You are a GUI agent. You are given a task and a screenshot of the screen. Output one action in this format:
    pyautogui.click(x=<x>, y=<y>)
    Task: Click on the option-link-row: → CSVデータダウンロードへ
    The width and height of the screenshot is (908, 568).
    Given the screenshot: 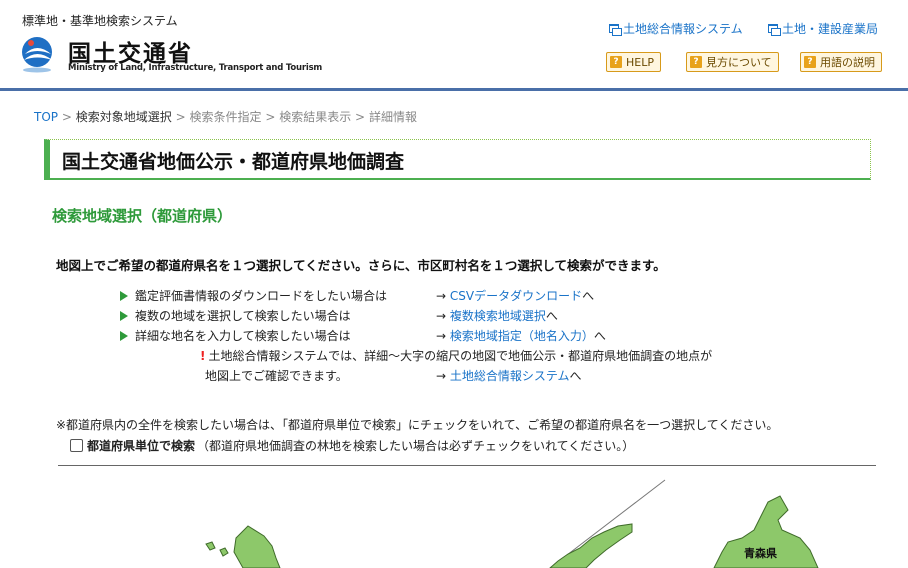 What is the action you would take?
    pyautogui.click(x=515, y=295)
    